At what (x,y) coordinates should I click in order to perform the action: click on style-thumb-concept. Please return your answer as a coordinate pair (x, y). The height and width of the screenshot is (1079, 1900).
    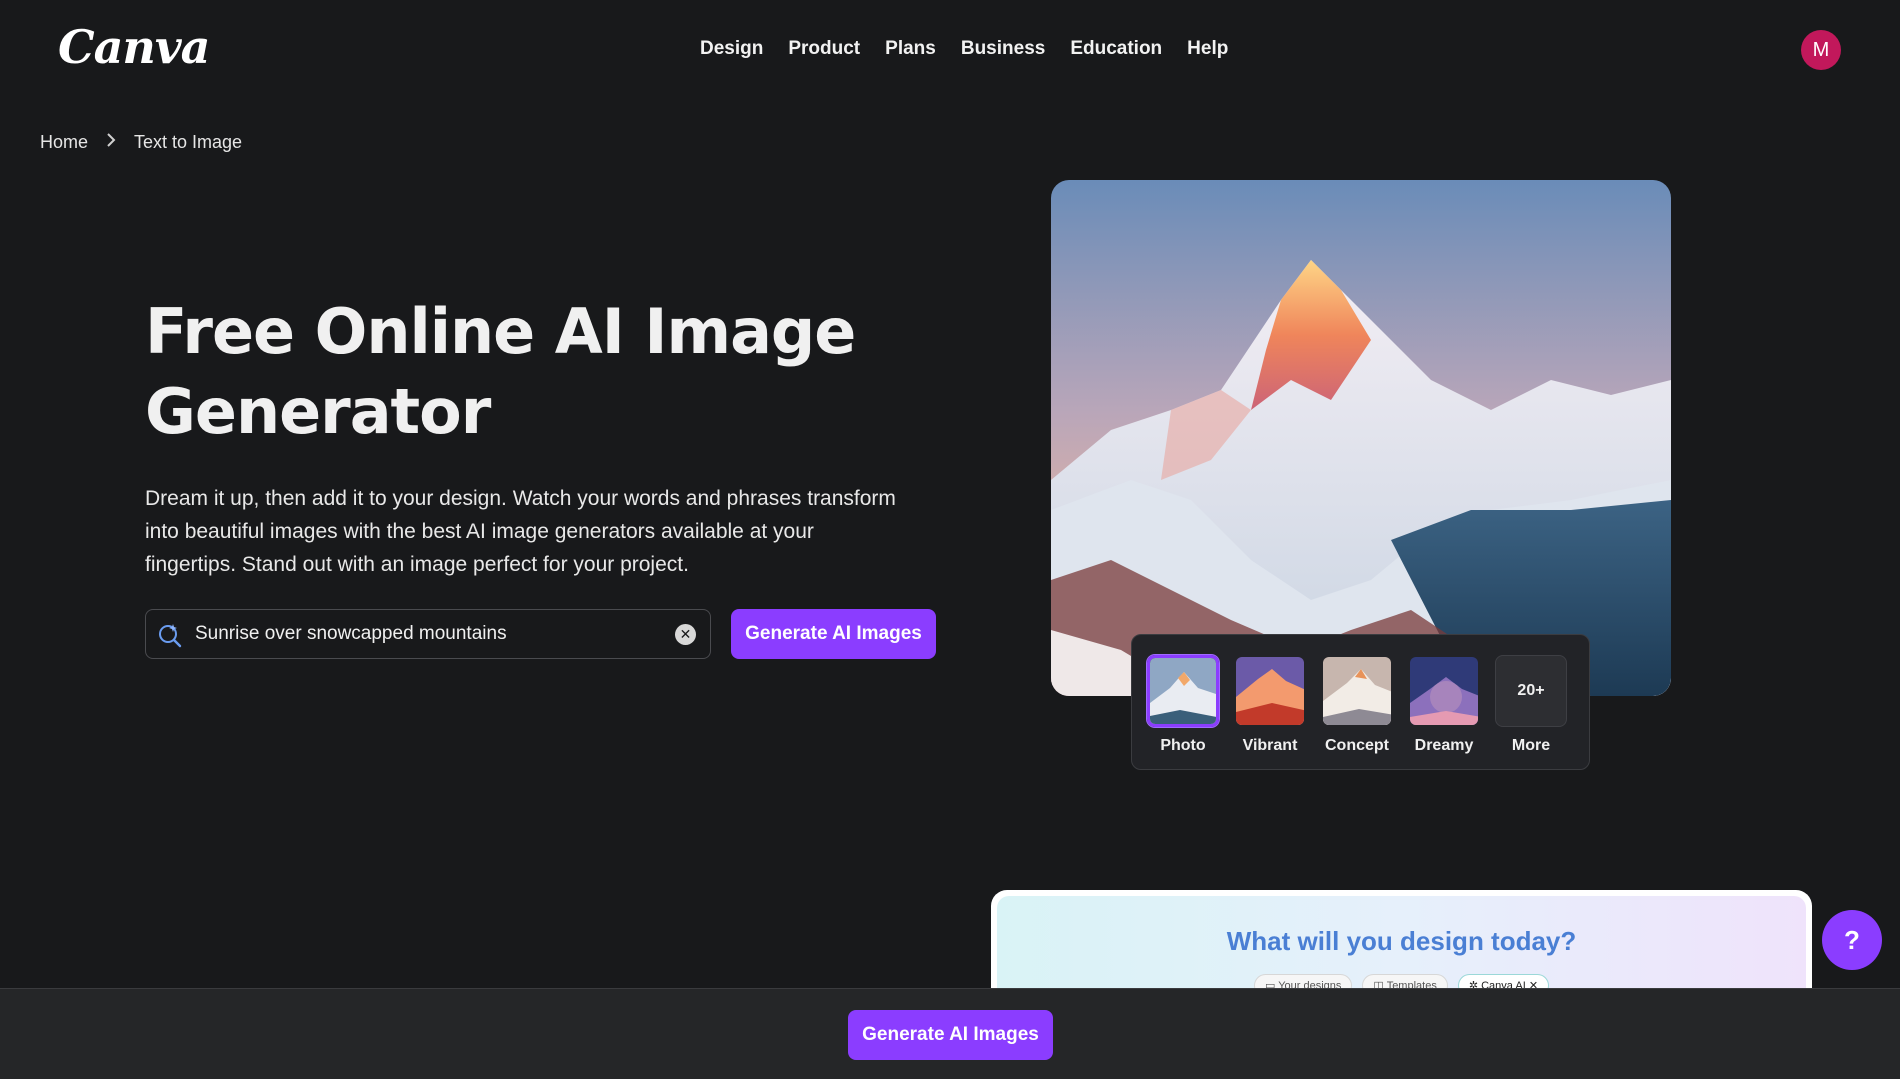
    Looking at the image, I should click on (1357, 691).